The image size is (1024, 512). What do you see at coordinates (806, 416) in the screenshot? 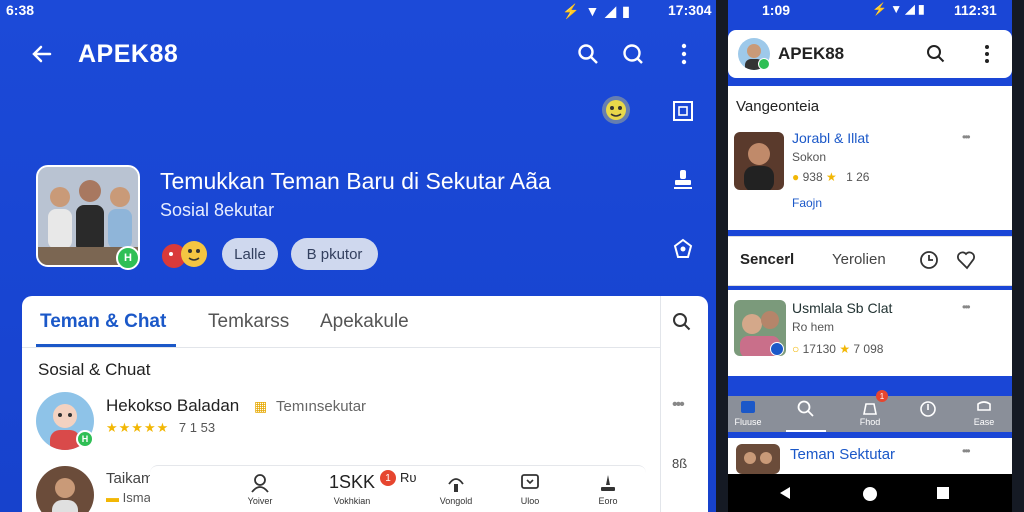
I see `nav-search` at bounding box center [806, 416].